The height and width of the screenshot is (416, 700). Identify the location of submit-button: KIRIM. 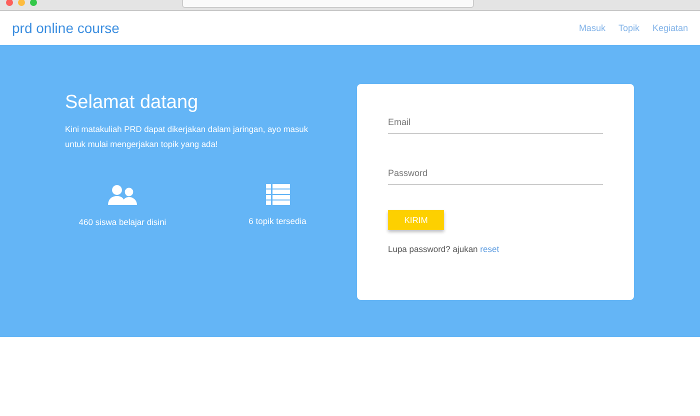
(416, 220).